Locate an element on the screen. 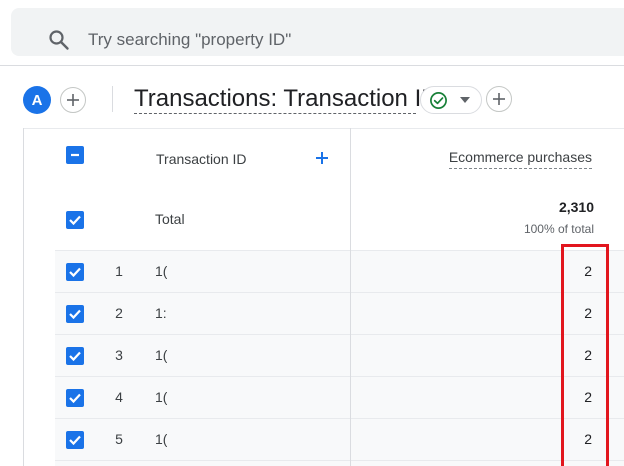 Image resolution: width=624 pixels, height=466 pixels. content-left-border is located at coordinates (23, 297).